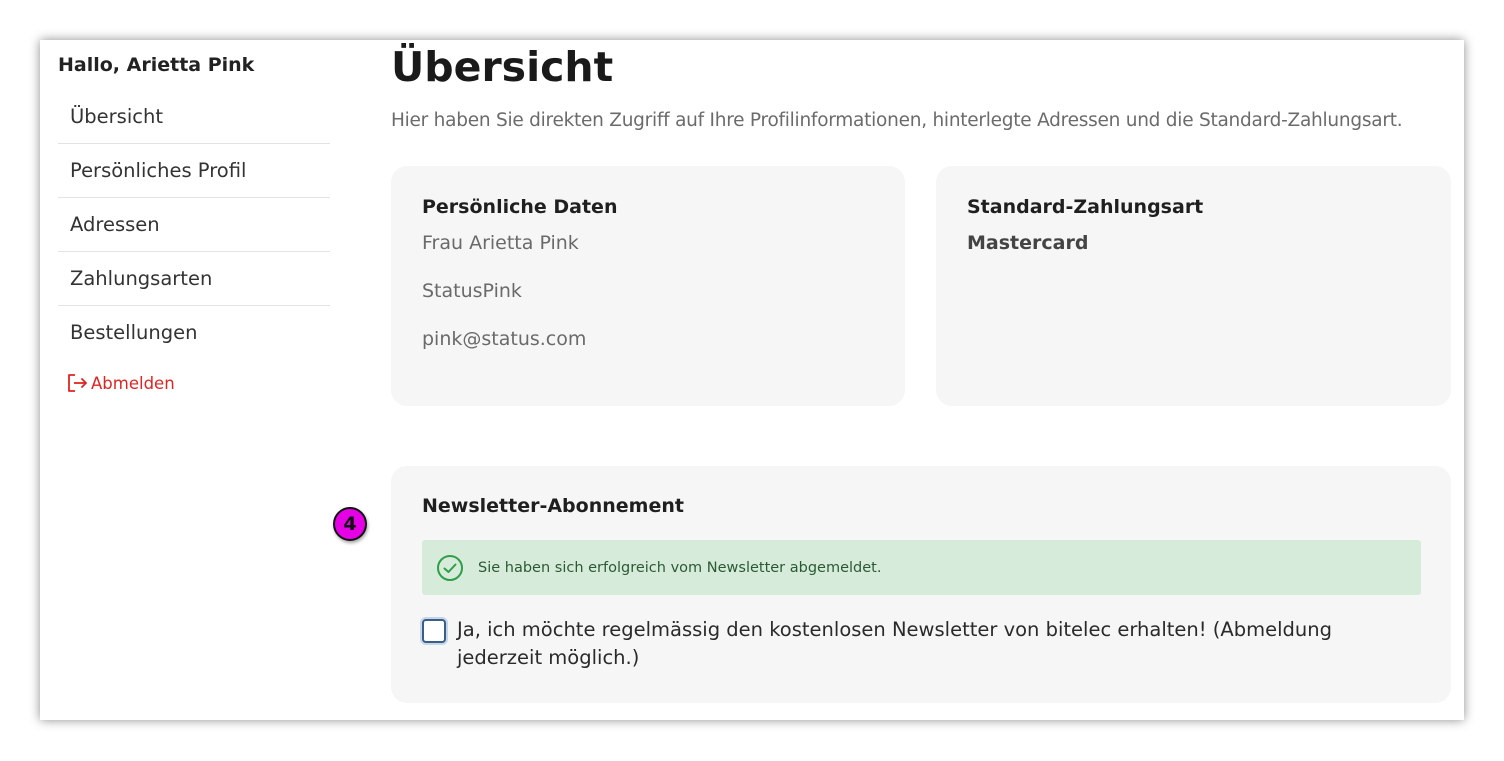 The image size is (1504, 761). What do you see at coordinates (450, 567) in the screenshot?
I see `check-circle-icon` at bounding box center [450, 567].